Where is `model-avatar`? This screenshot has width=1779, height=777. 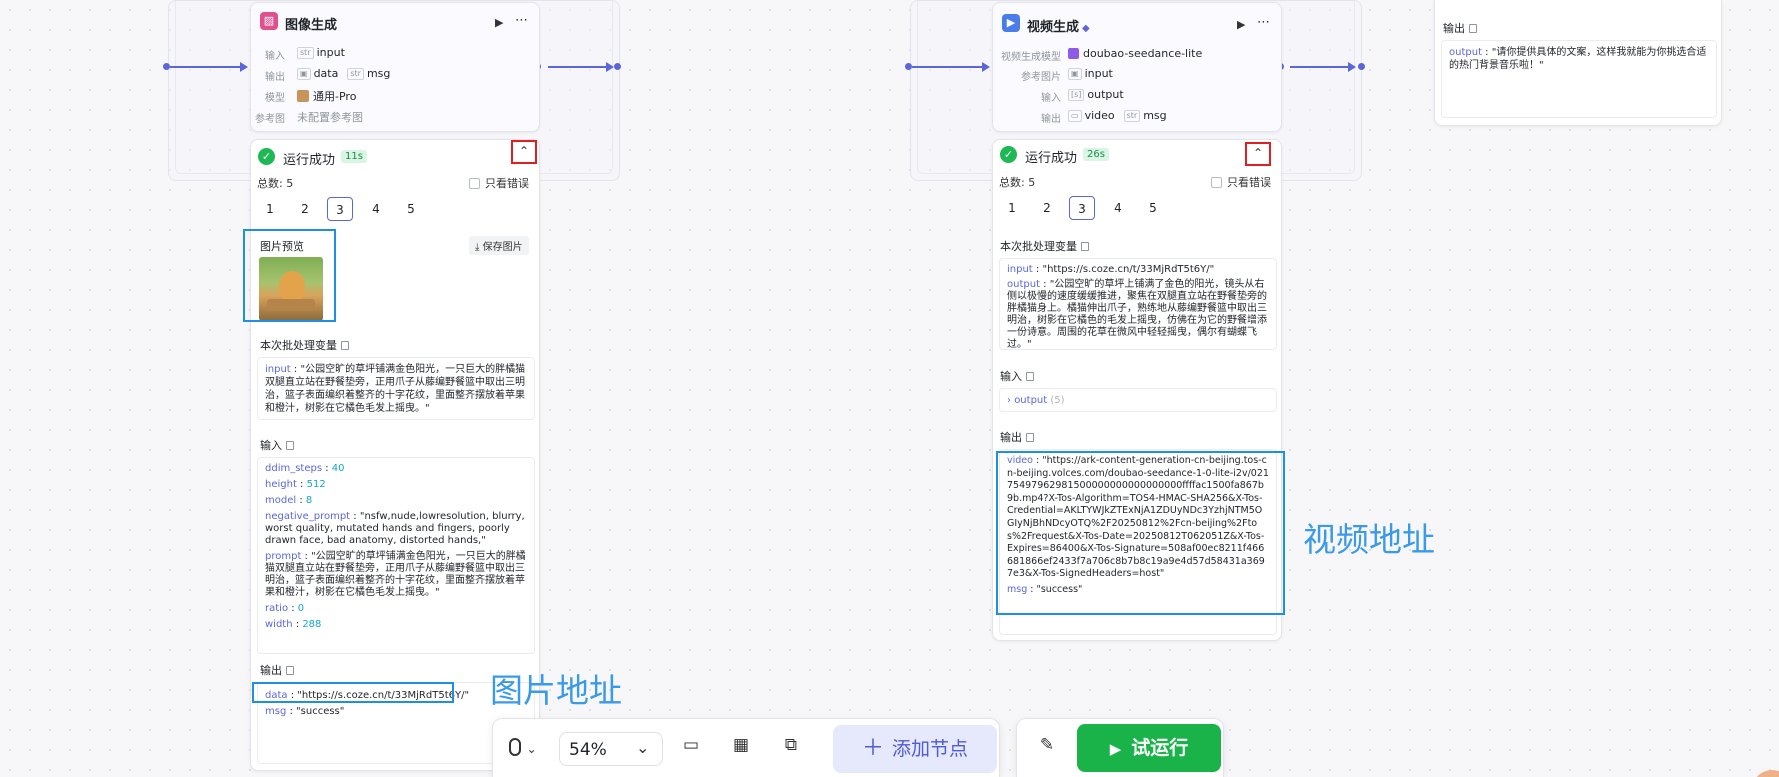 model-avatar is located at coordinates (303, 96).